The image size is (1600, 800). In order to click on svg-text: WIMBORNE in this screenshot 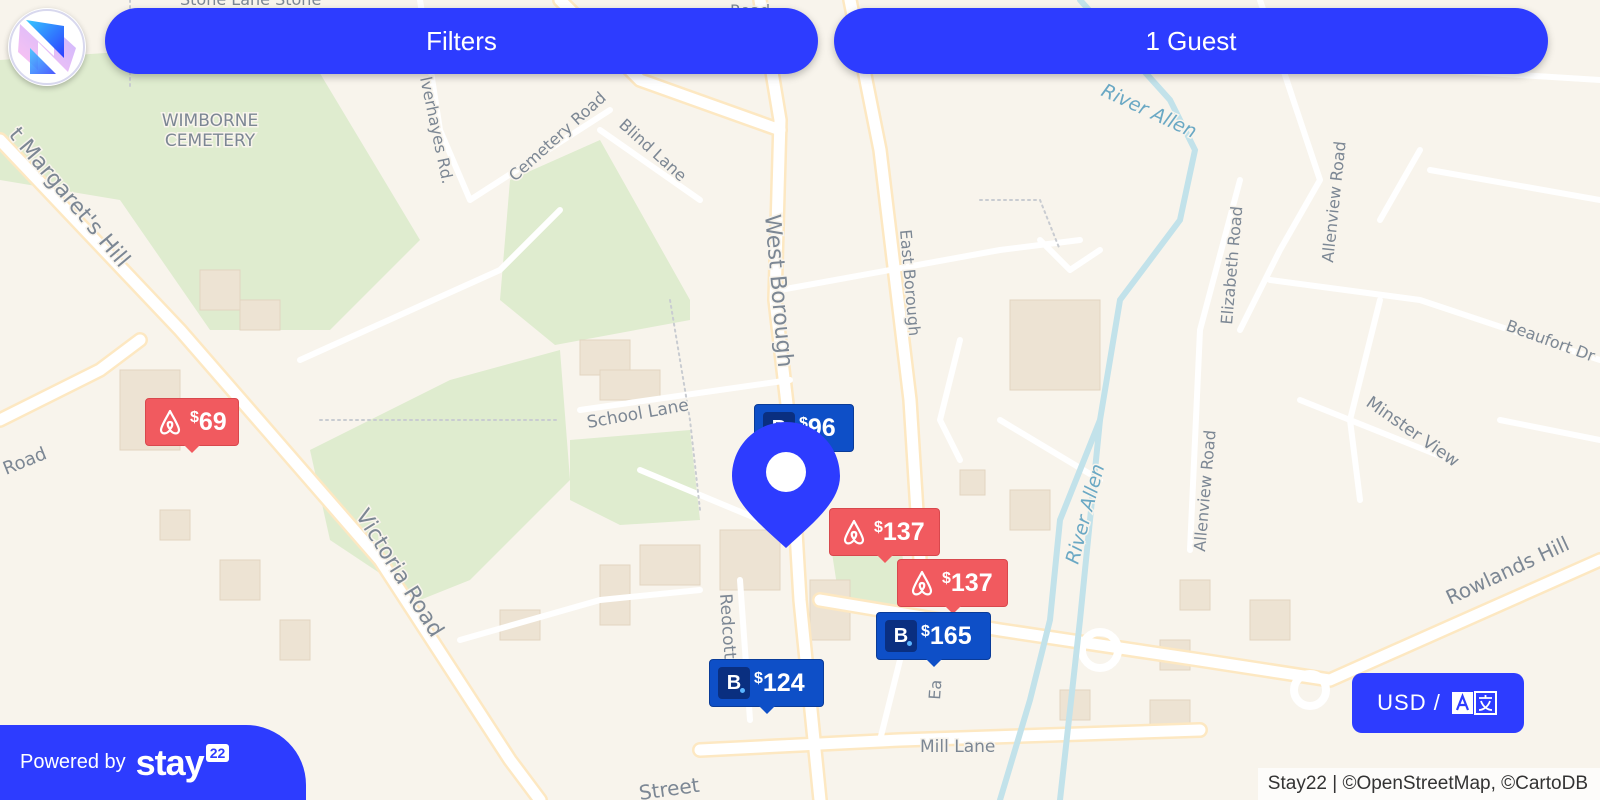, I will do `click(210, 121)`.